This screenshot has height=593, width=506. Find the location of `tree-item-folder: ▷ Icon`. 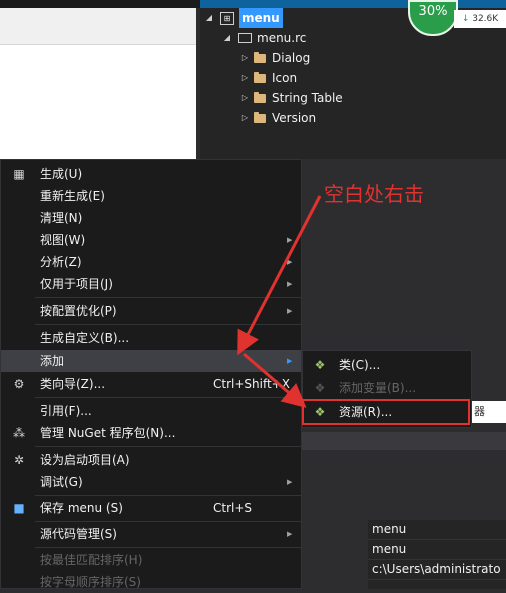

tree-item-folder: ▷ Icon is located at coordinates (353, 78).